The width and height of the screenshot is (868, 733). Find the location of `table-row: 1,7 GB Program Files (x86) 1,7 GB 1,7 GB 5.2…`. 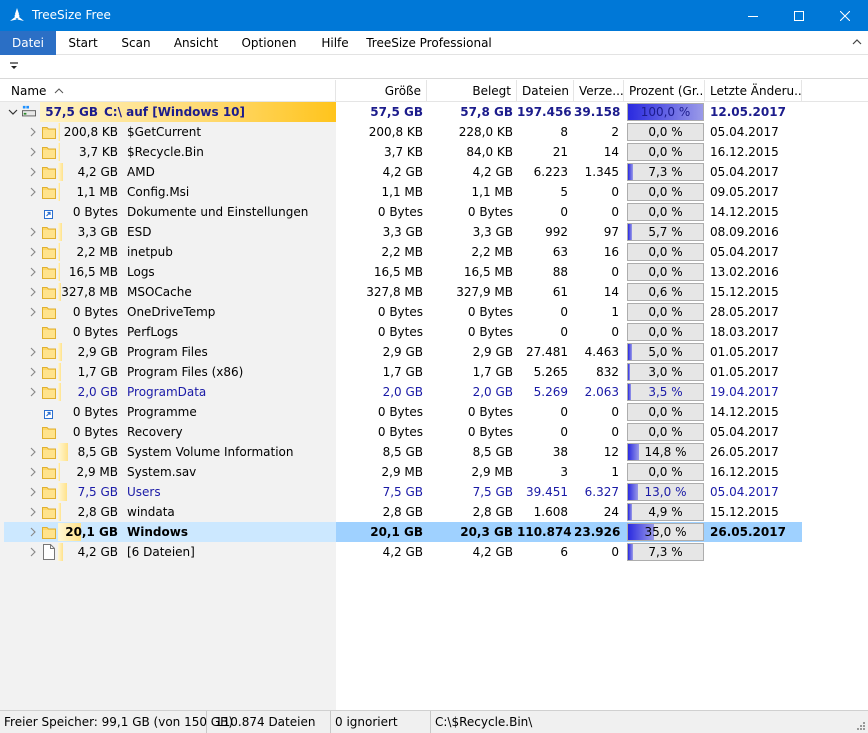

table-row: 1,7 GB Program Files (x86) 1,7 GB 1,7 GB 5.2… is located at coordinates (434, 372).